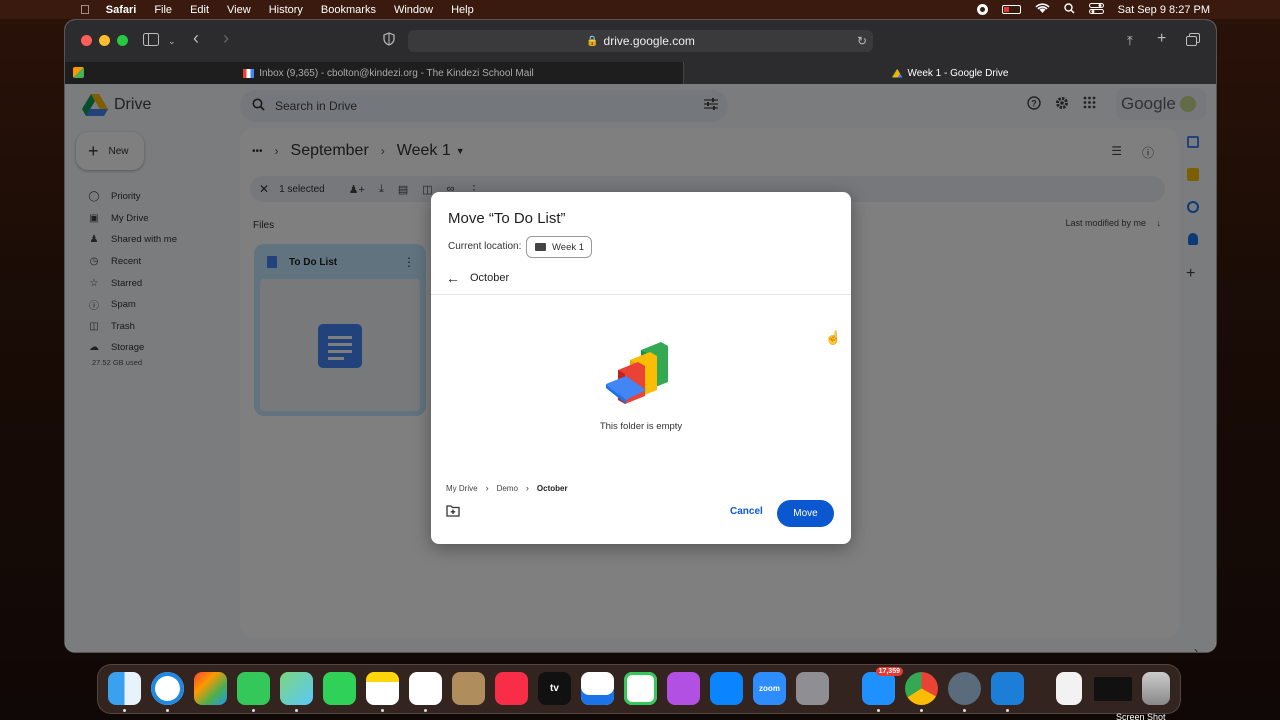 The image size is (1280, 720). Describe the element at coordinates (462, 488) in the screenshot. I see `path-item-my-drive: My Drive` at that location.